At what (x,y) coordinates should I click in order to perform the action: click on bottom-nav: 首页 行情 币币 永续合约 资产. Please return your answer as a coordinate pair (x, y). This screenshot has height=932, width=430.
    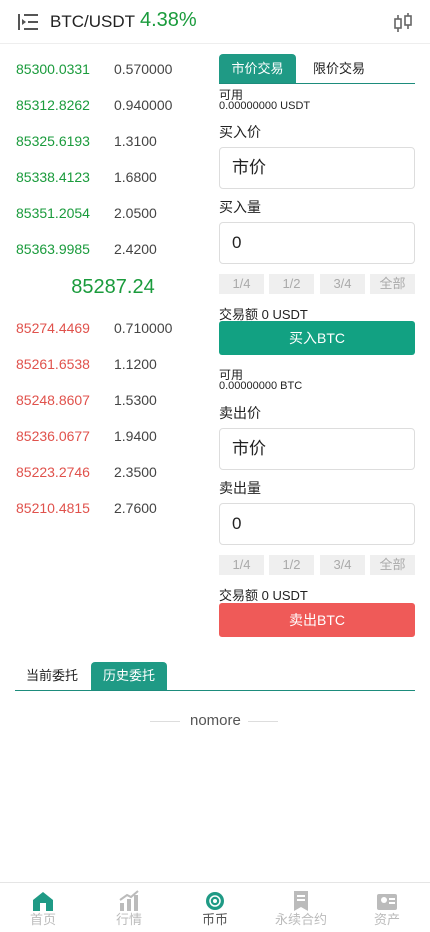
    Looking at the image, I should click on (215, 907).